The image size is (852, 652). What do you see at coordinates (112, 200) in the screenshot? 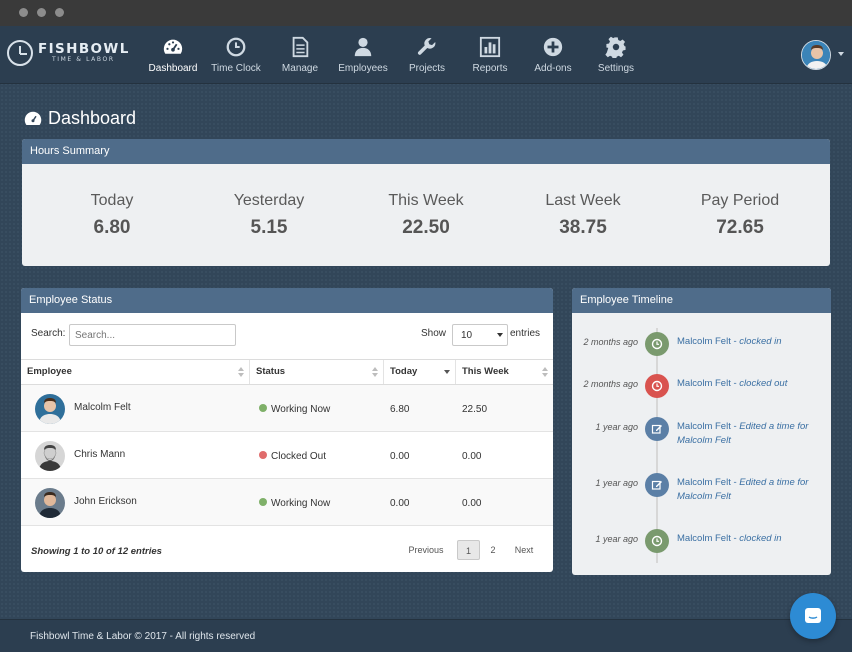
I see `summary-label: Today` at bounding box center [112, 200].